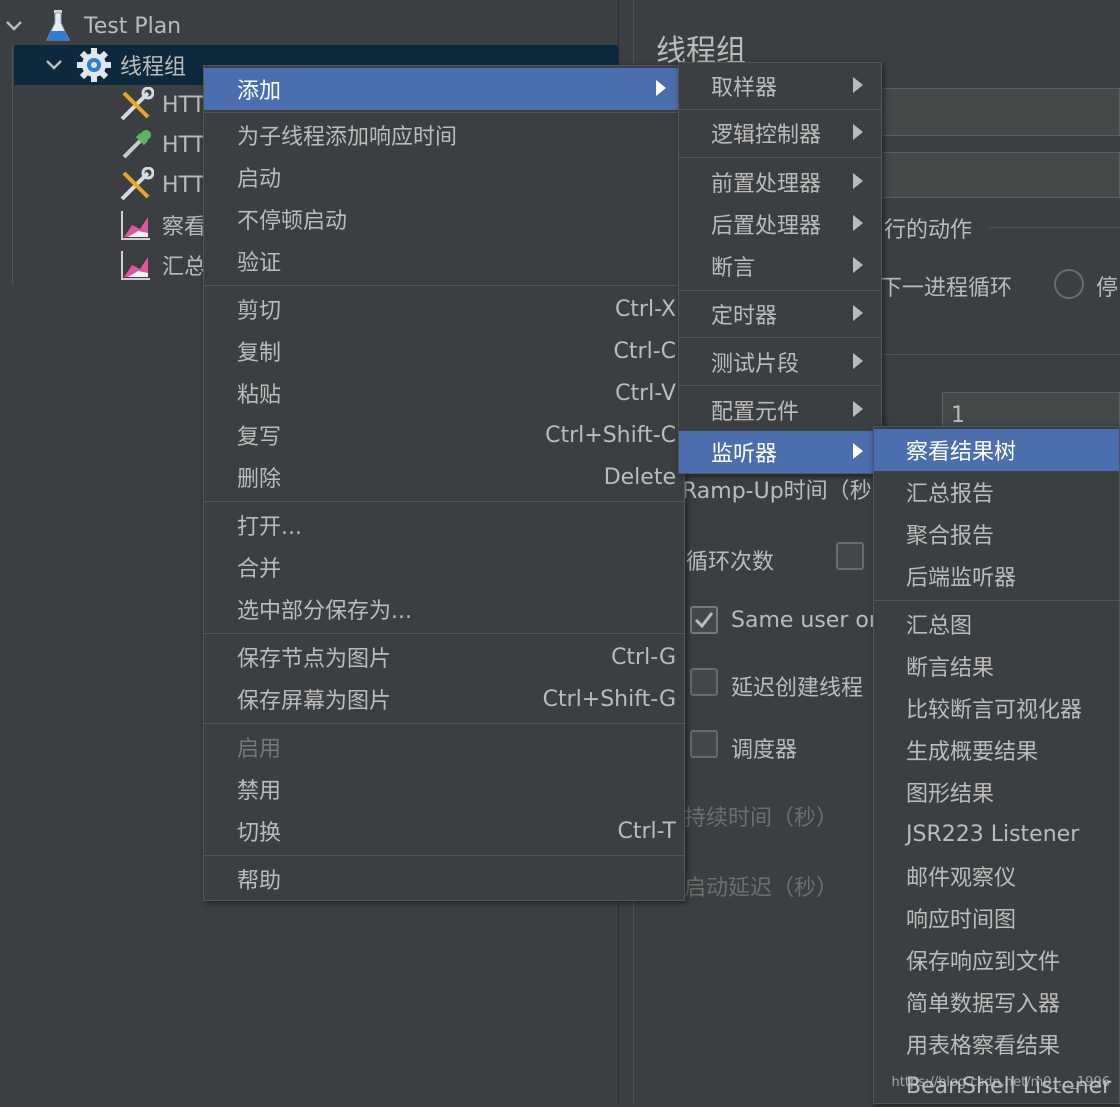 The height and width of the screenshot is (1107, 1120). What do you see at coordinates (444, 699) in the screenshot?
I see `menu-item-save-screen-image: 保存屏幕为图片 Ctrl+Shift-G` at bounding box center [444, 699].